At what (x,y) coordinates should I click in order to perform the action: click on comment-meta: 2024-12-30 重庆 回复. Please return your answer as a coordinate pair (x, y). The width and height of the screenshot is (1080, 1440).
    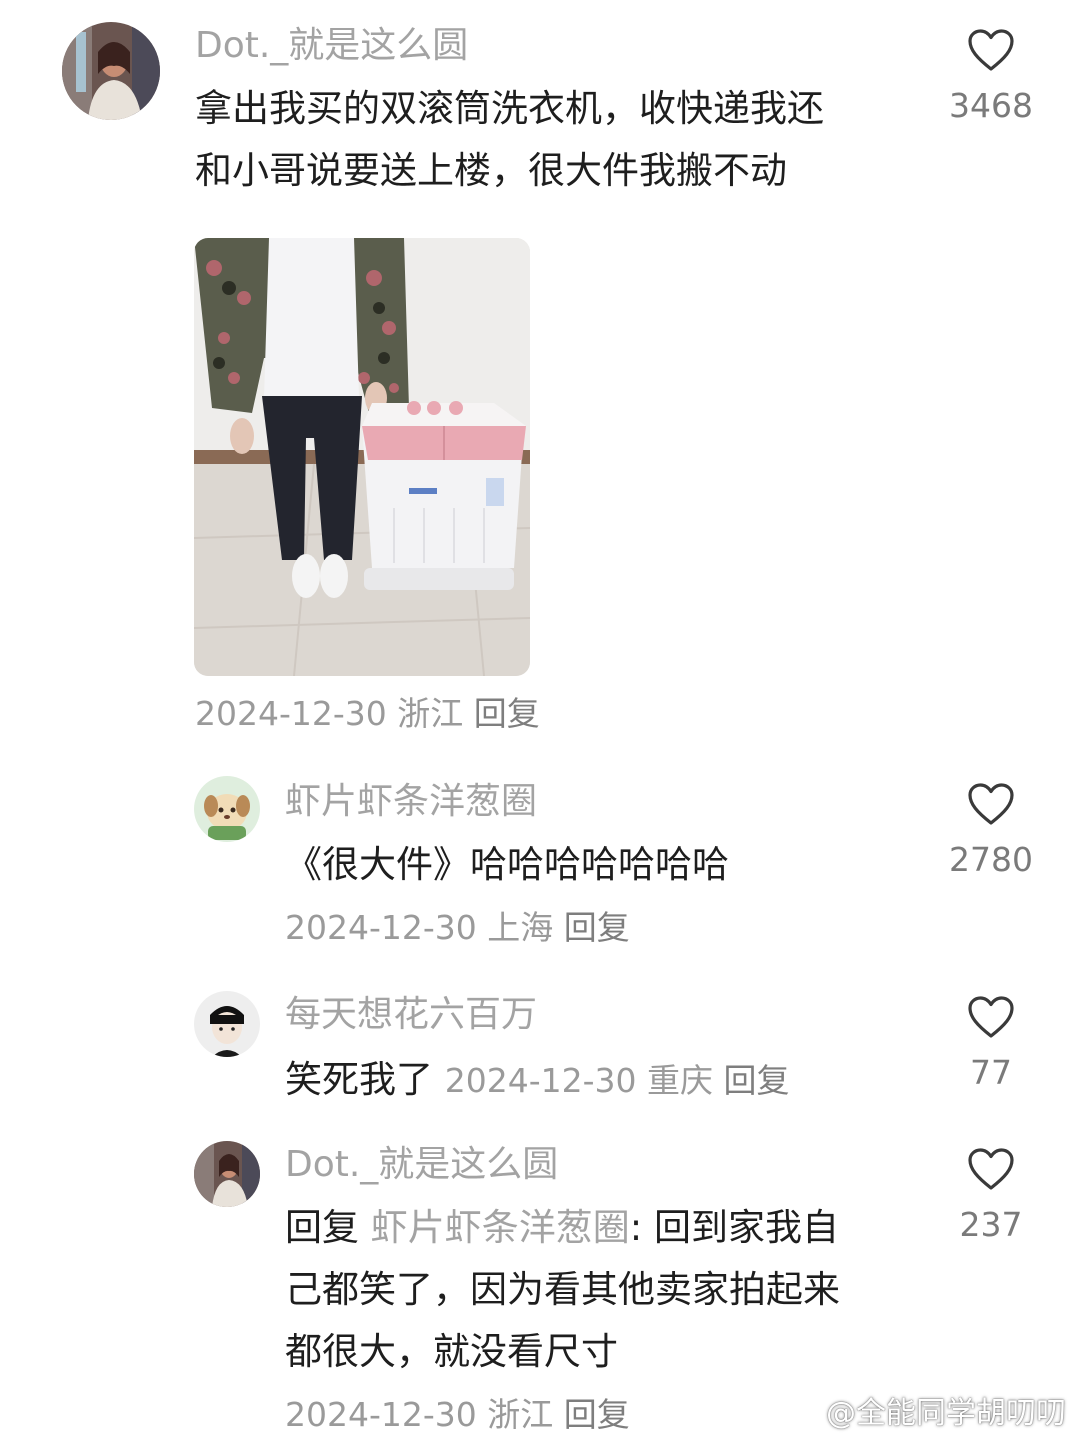
    Looking at the image, I should click on (617, 1080).